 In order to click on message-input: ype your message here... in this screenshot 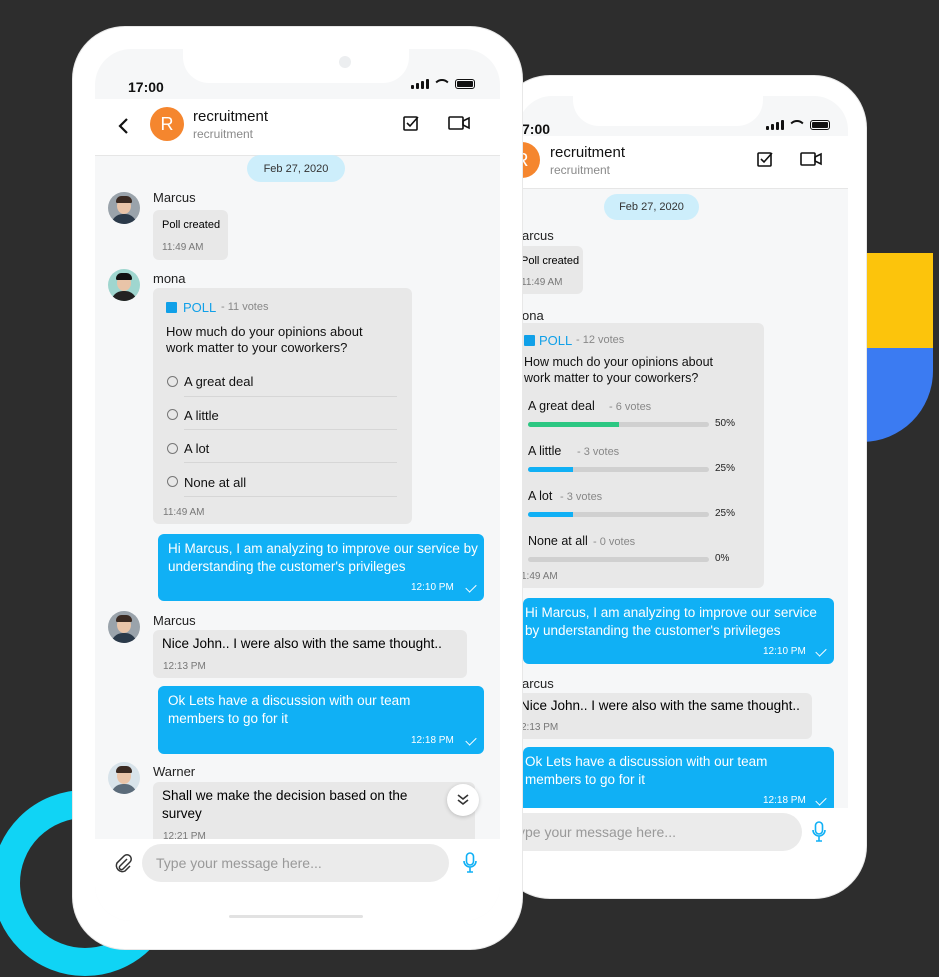, I will do `click(660, 832)`.